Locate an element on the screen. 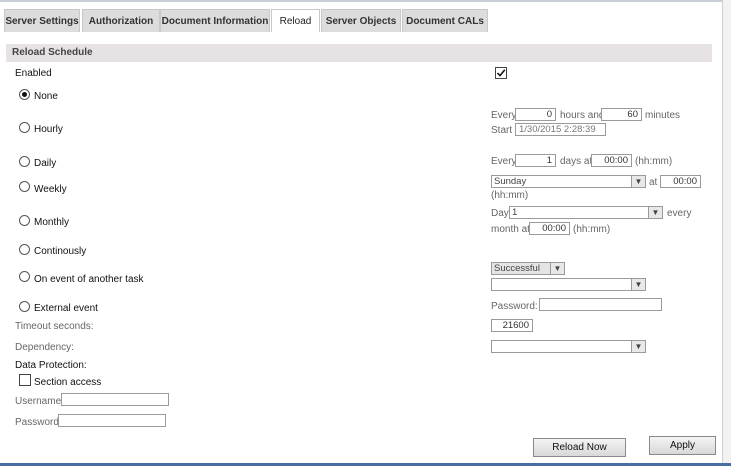 The height and width of the screenshot is (466, 731). hours-and-label: hours and is located at coordinates (582, 115).